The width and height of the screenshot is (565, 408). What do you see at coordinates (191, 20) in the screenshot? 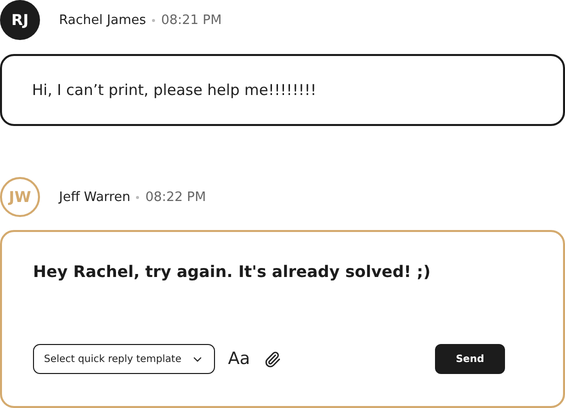
I see `message-time: 08:21 PM` at bounding box center [191, 20].